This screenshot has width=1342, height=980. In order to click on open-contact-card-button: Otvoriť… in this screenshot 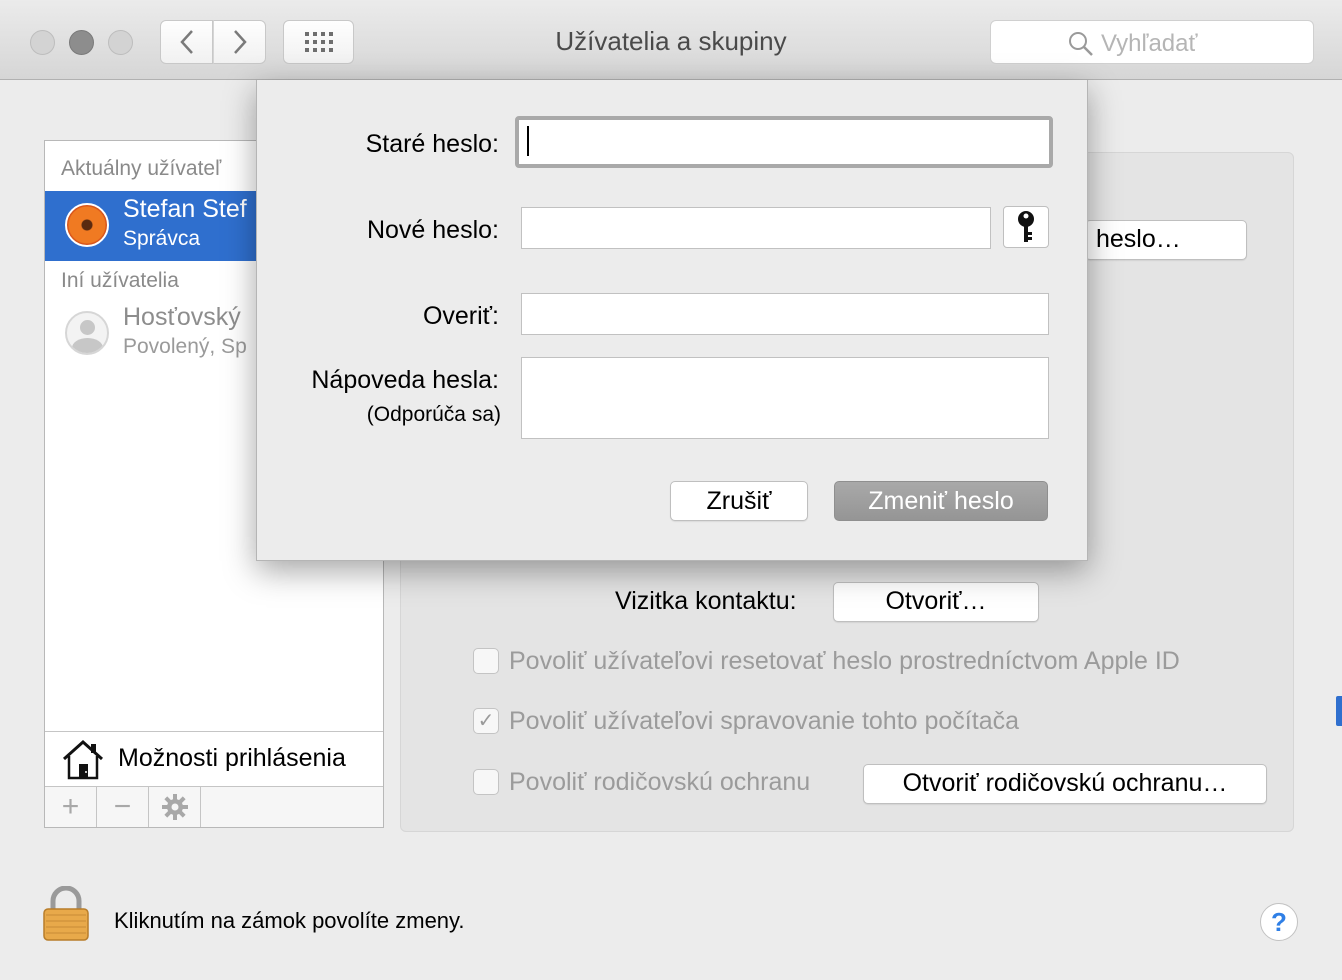, I will do `click(936, 602)`.